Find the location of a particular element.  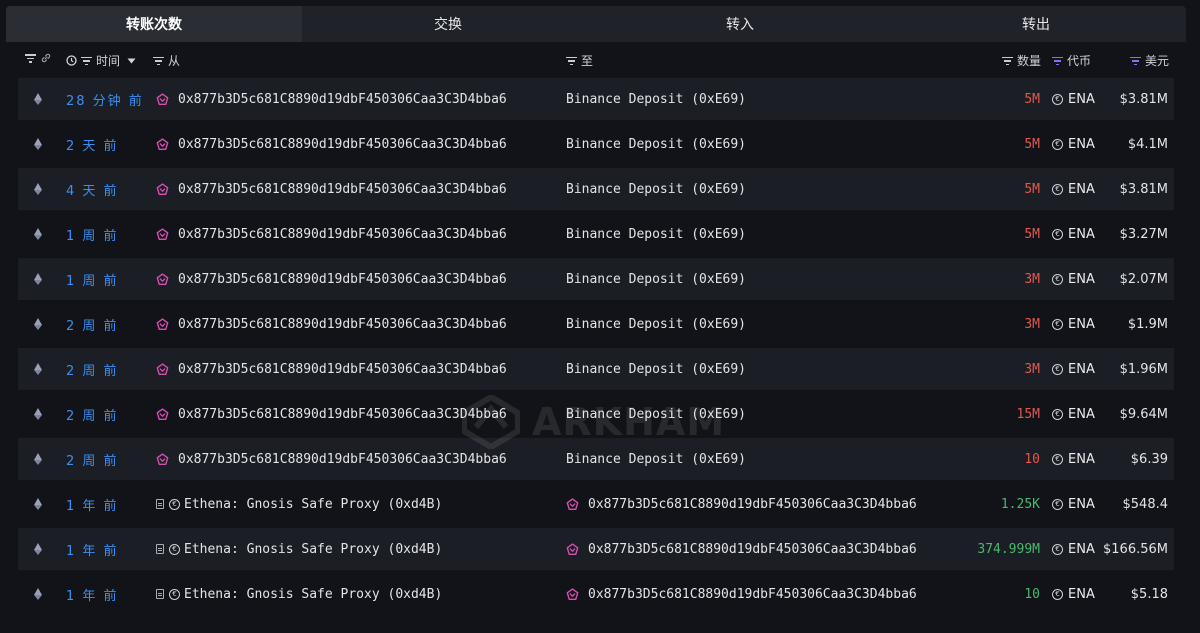

time-column-header: 时间 is located at coordinates (101, 60).